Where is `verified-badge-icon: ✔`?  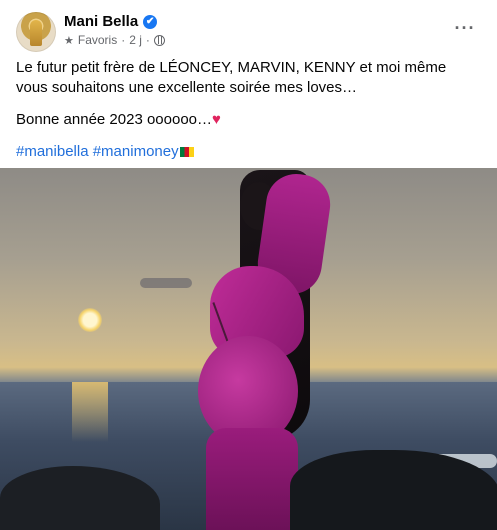 verified-badge-icon: ✔ is located at coordinates (150, 21).